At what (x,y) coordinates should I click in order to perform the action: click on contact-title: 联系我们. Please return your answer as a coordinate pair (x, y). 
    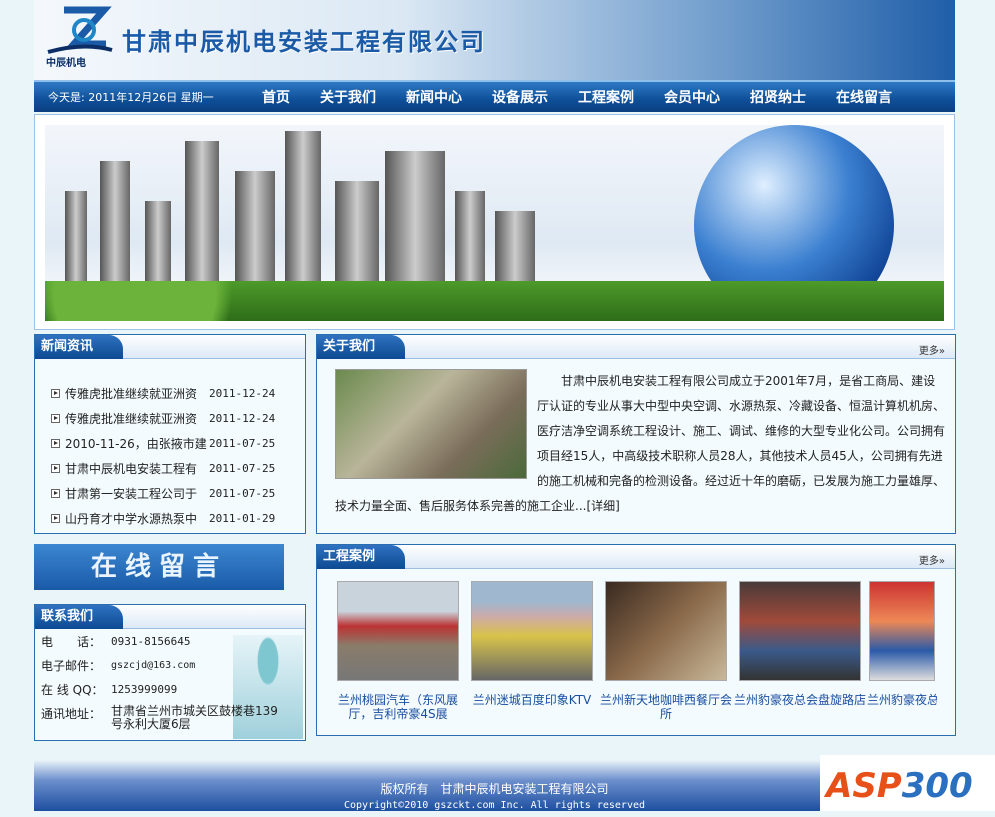
    Looking at the image, I should click on (79, 617).